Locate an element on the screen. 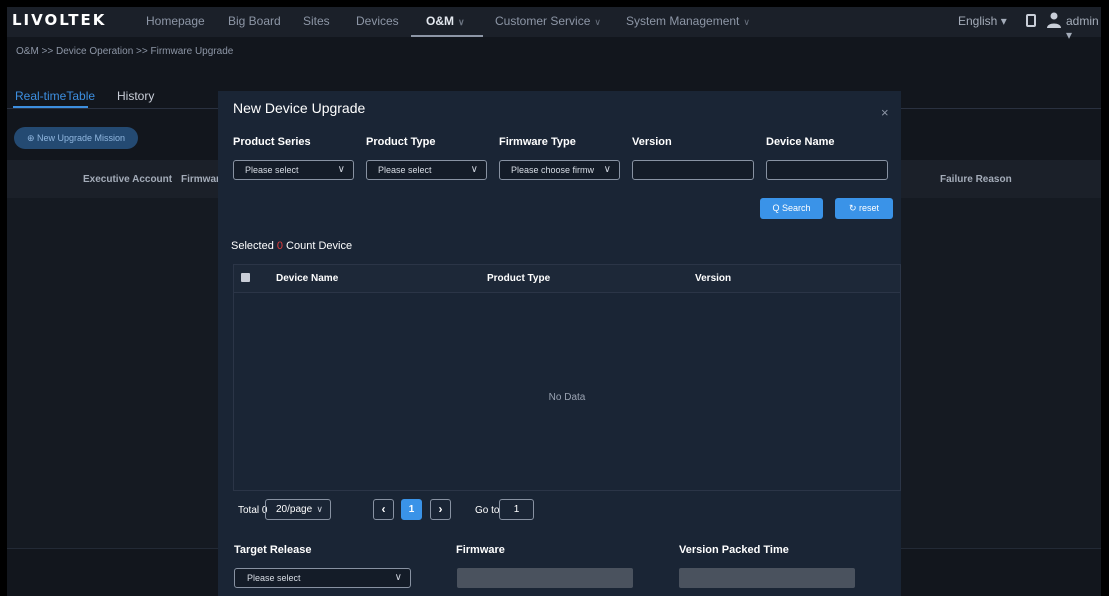 This screenshot has height=596, width=1109. target-release-select: Please select ∨ is located at coordinates (322, 578).